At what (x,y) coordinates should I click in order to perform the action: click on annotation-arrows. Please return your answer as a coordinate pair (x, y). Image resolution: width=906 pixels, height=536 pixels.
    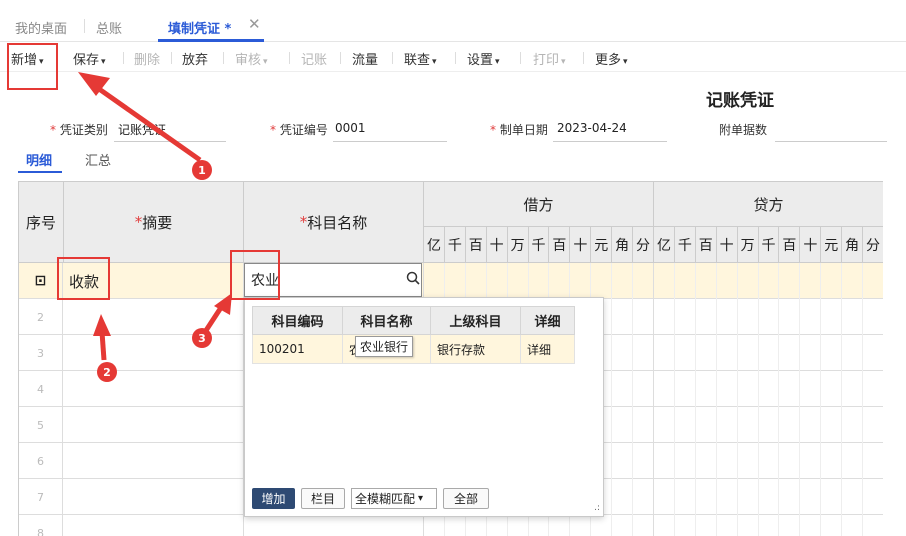
    Looking at the image, I should click on (155, 216).